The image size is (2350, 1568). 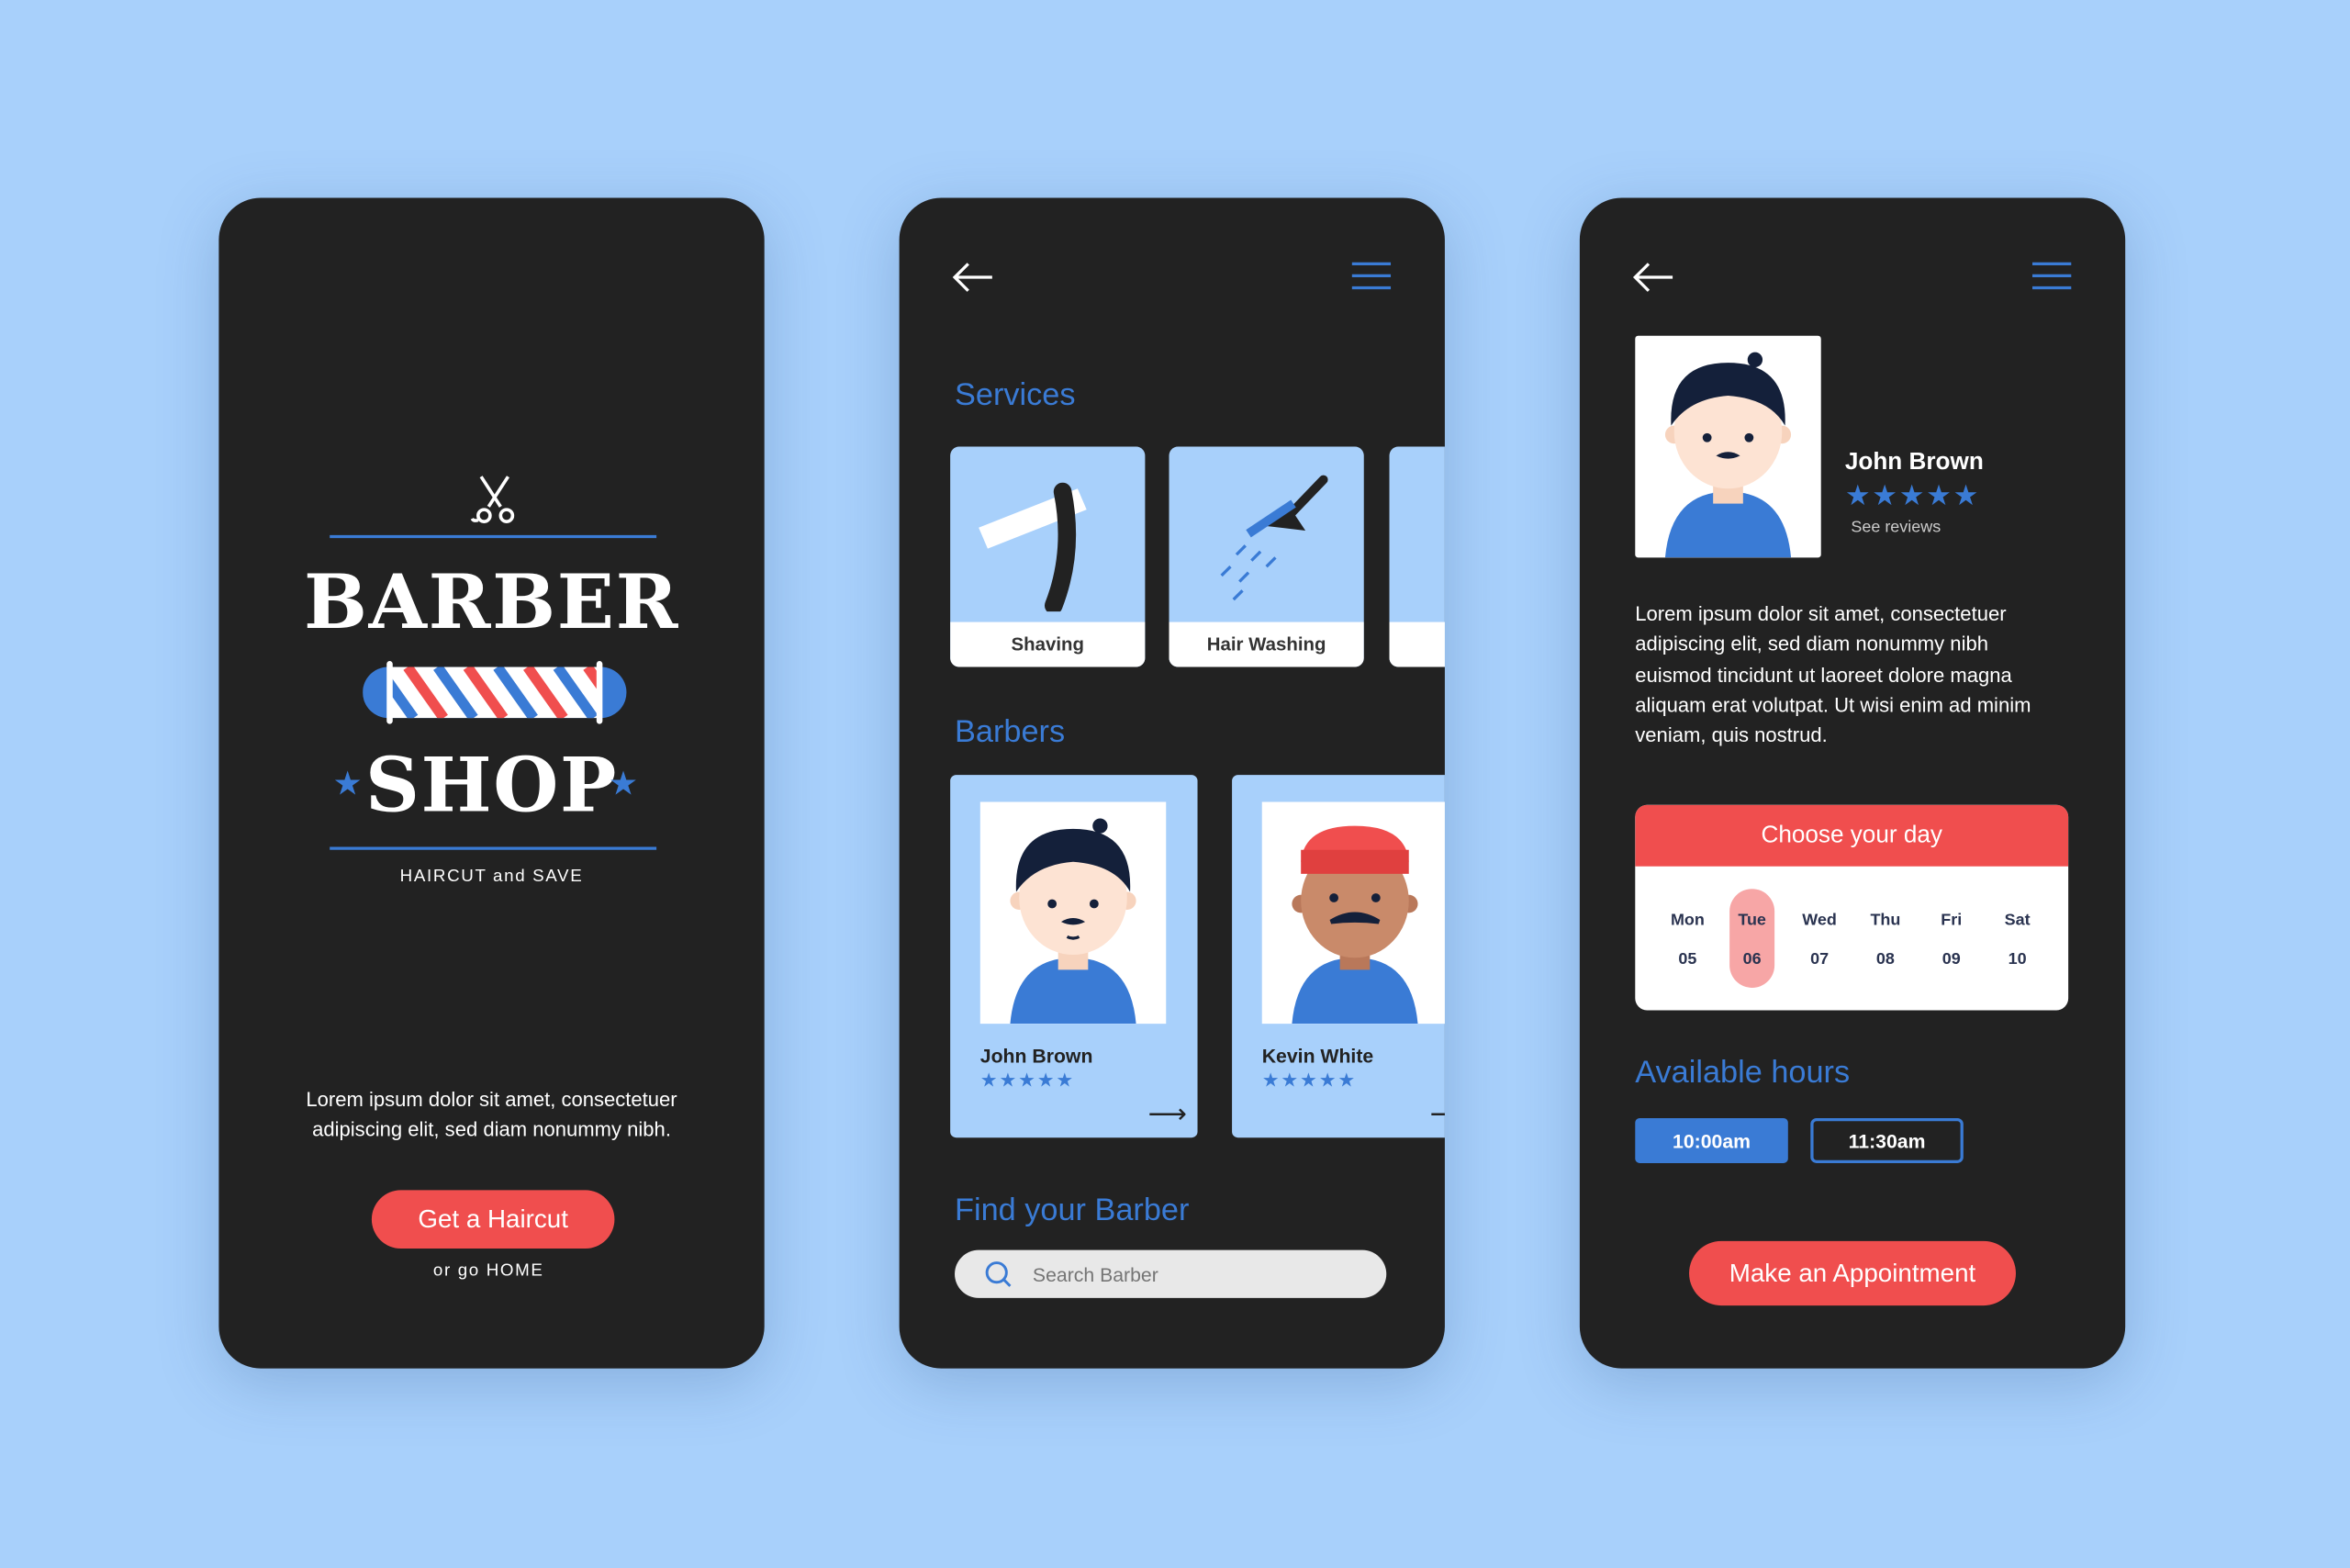 I want to click on search-bar, so click(x=1171, y=1273).